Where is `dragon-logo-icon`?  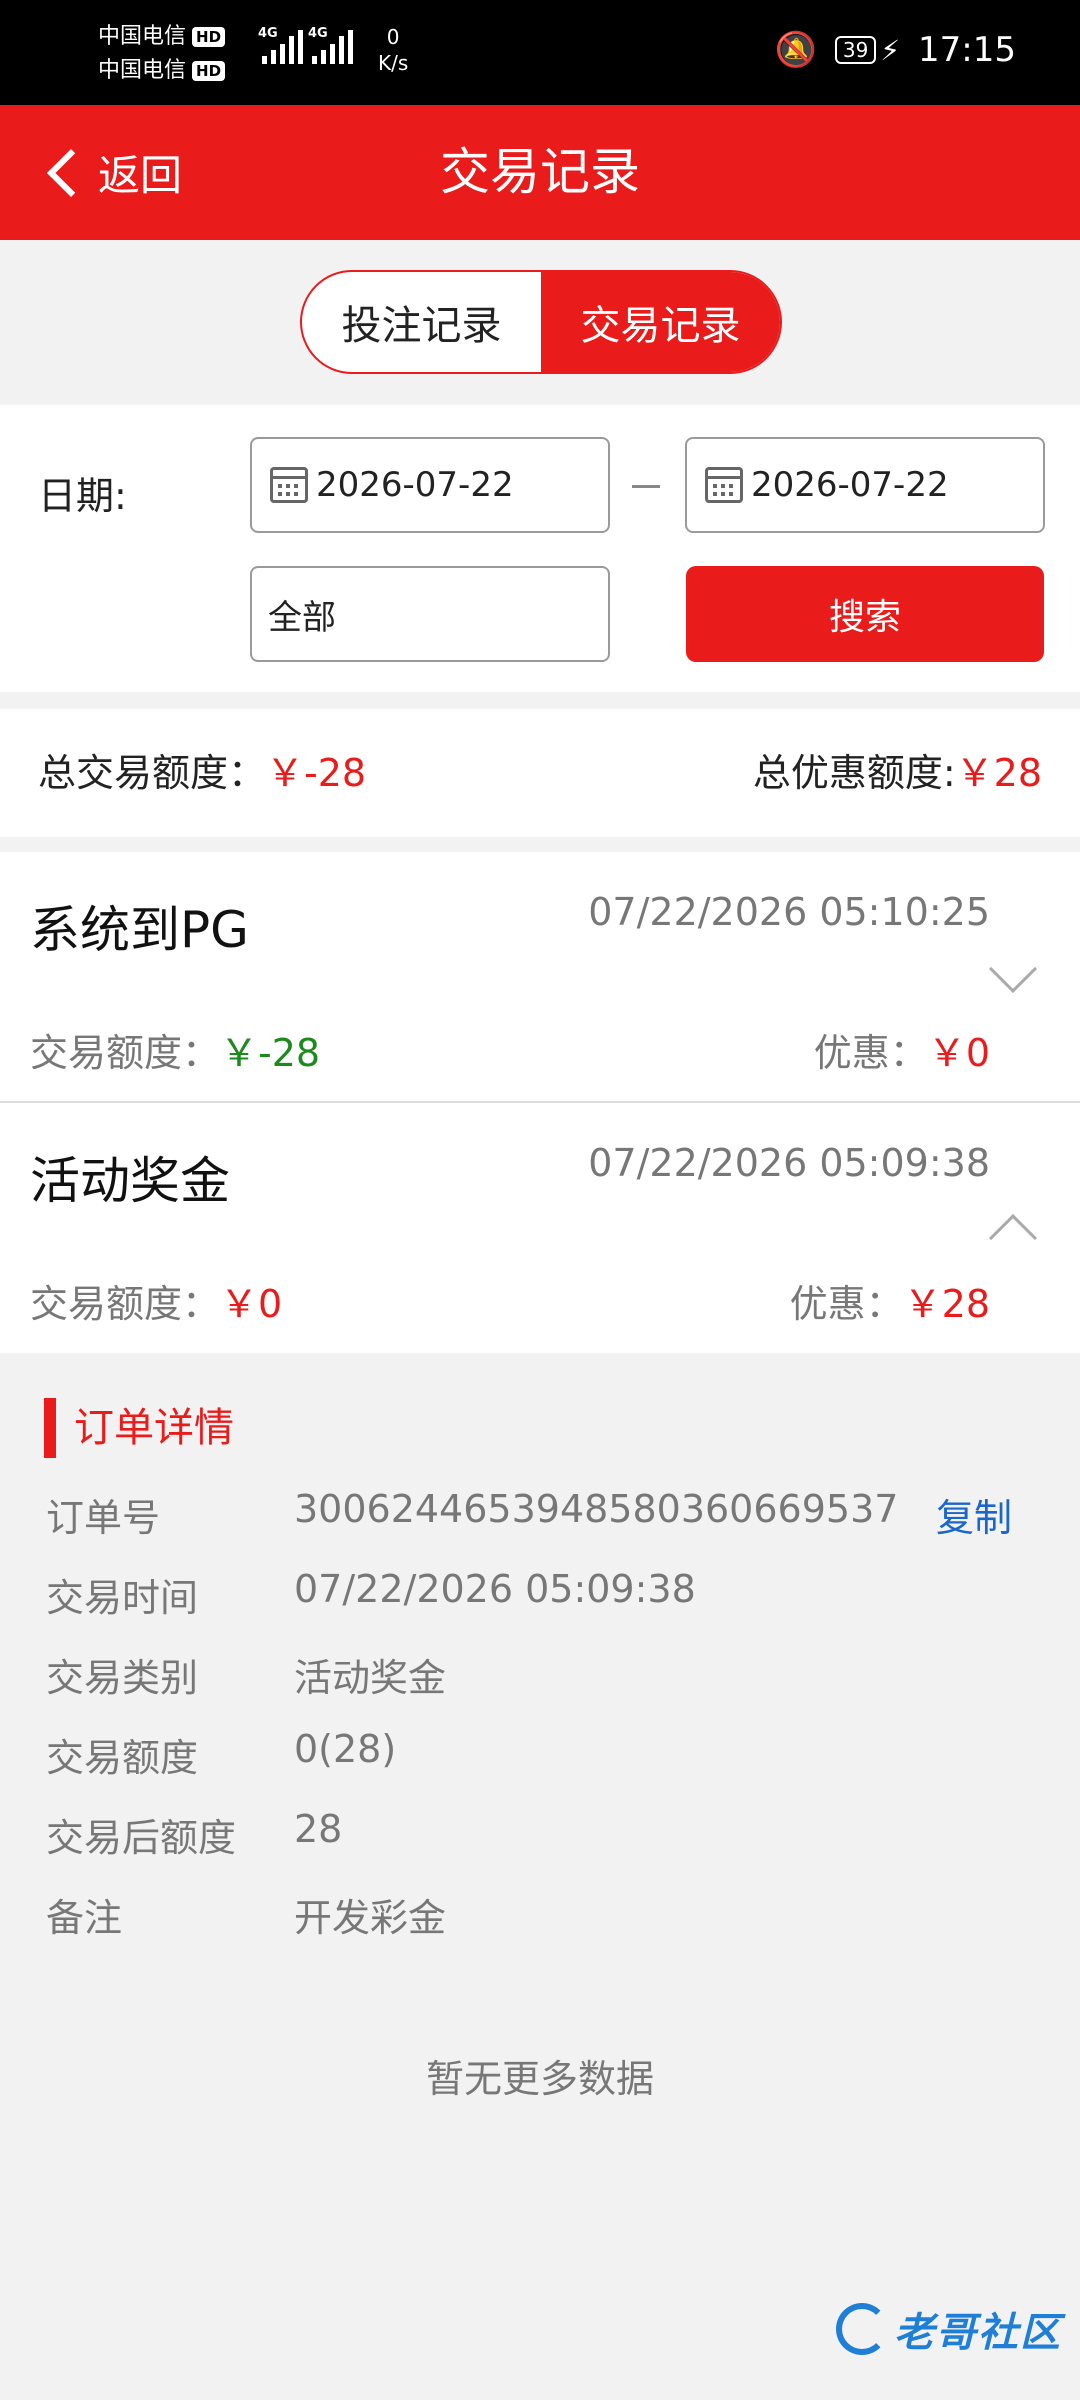
dragon-logo-icon is located at coordinates (862, 2329).